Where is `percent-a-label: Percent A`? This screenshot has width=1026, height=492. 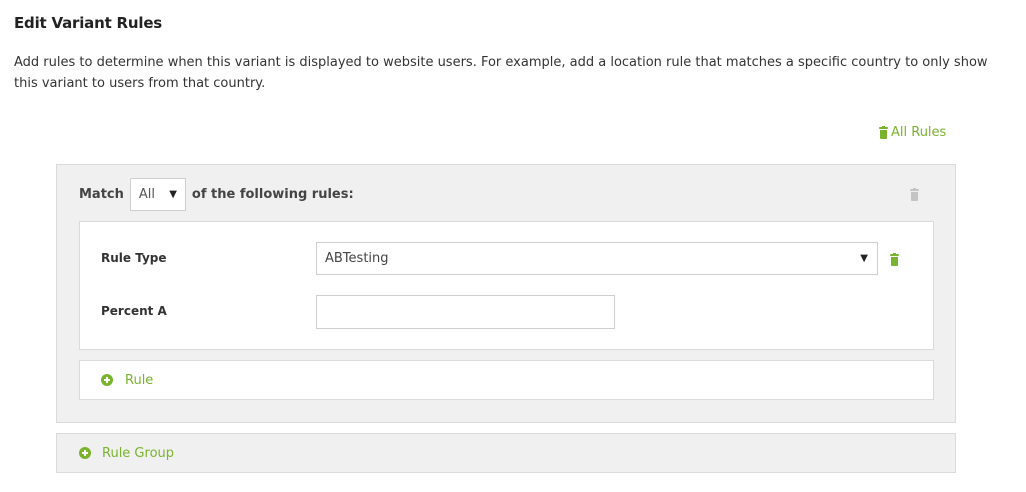 percent-a-label: Percent A is located at coordinates (134, 311).